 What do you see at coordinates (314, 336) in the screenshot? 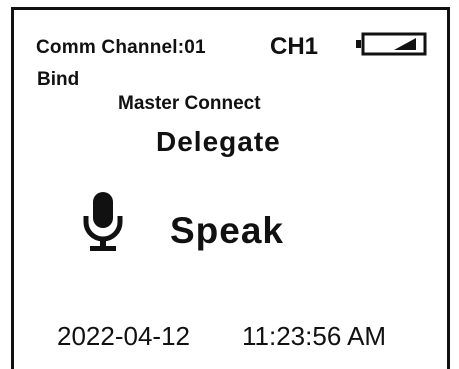
I see `time-display: 11:23:56 AM` at bounding box center [314, 336].